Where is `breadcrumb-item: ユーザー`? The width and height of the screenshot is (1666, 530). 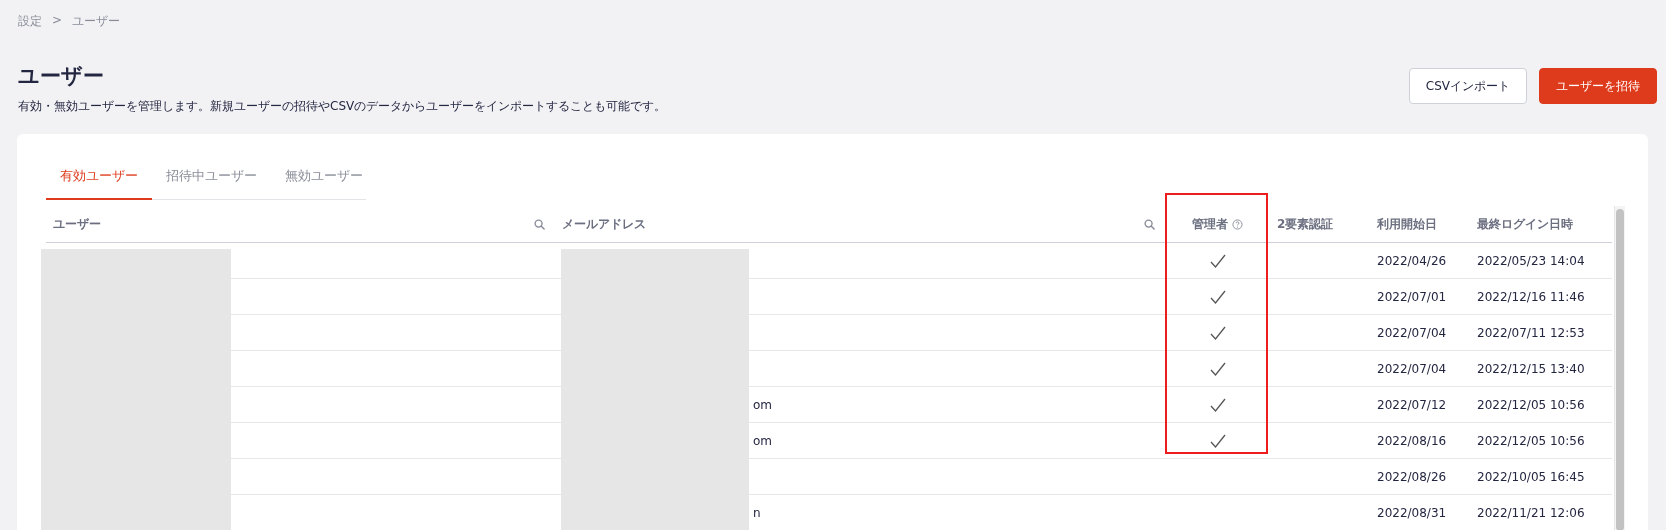
breadcrumb-item: ユーザー is located at coordinates (96, 21).